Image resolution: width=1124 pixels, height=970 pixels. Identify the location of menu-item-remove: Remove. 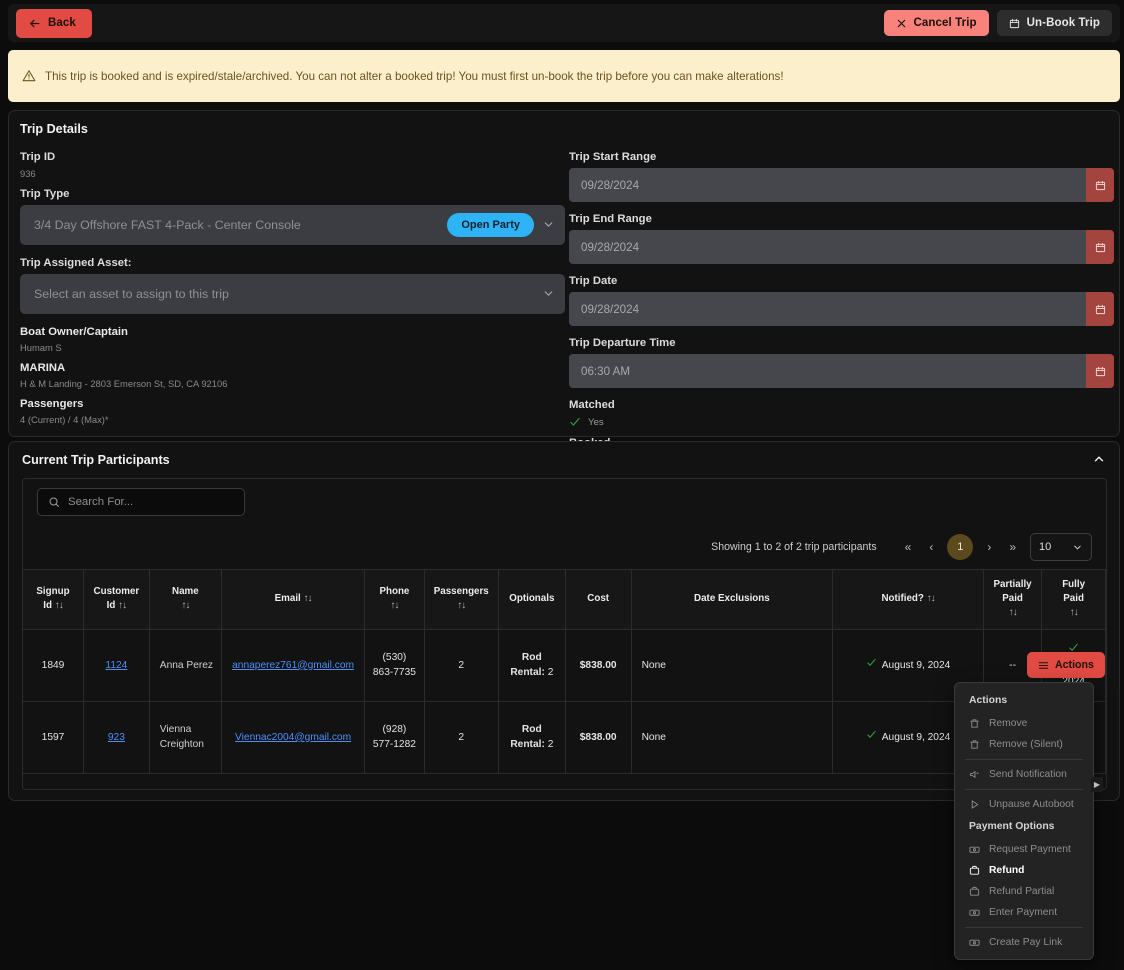
(1024, 723).